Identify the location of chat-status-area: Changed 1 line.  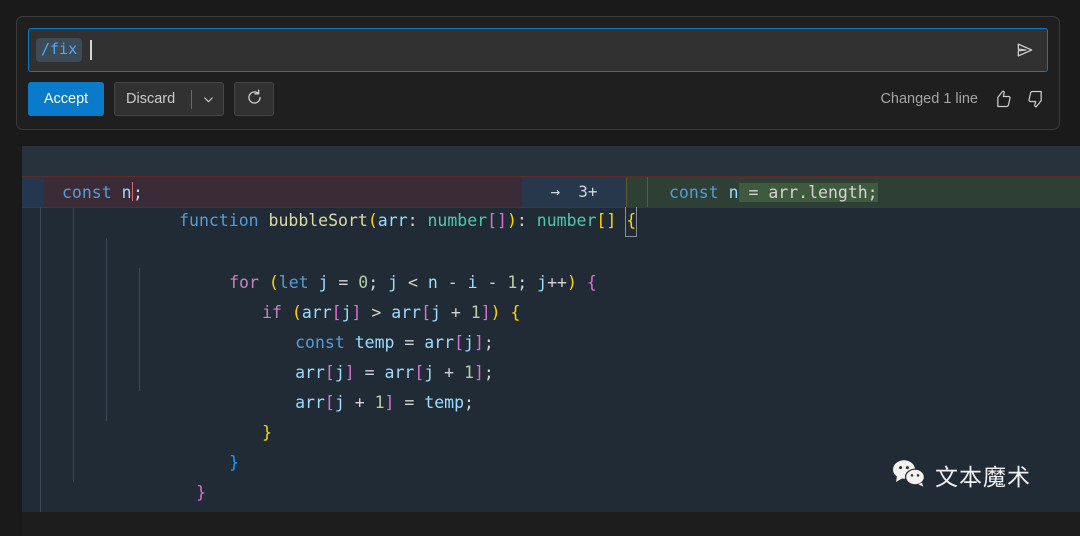
(964, 99).